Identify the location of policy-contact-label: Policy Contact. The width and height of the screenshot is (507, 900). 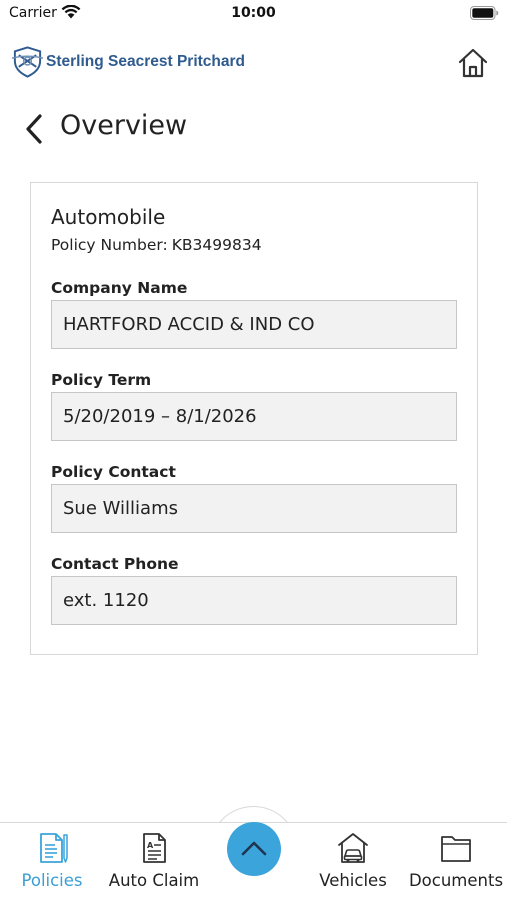
(113, 472).